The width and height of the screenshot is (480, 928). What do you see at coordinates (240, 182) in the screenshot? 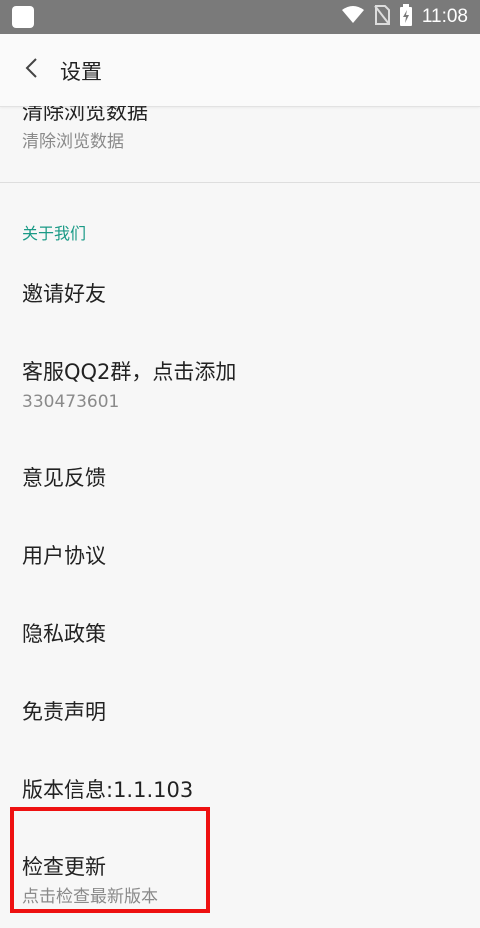
I see `divider` at bounding box center [240, 182].